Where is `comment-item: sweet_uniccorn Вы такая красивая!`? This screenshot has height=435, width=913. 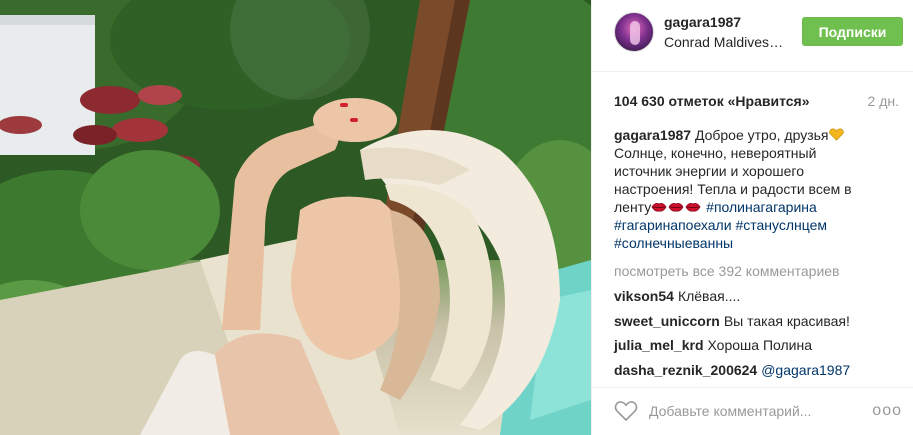
comment-item: sweet_uniccorn Вы такая красивая! is located at coordinates (732, 321).